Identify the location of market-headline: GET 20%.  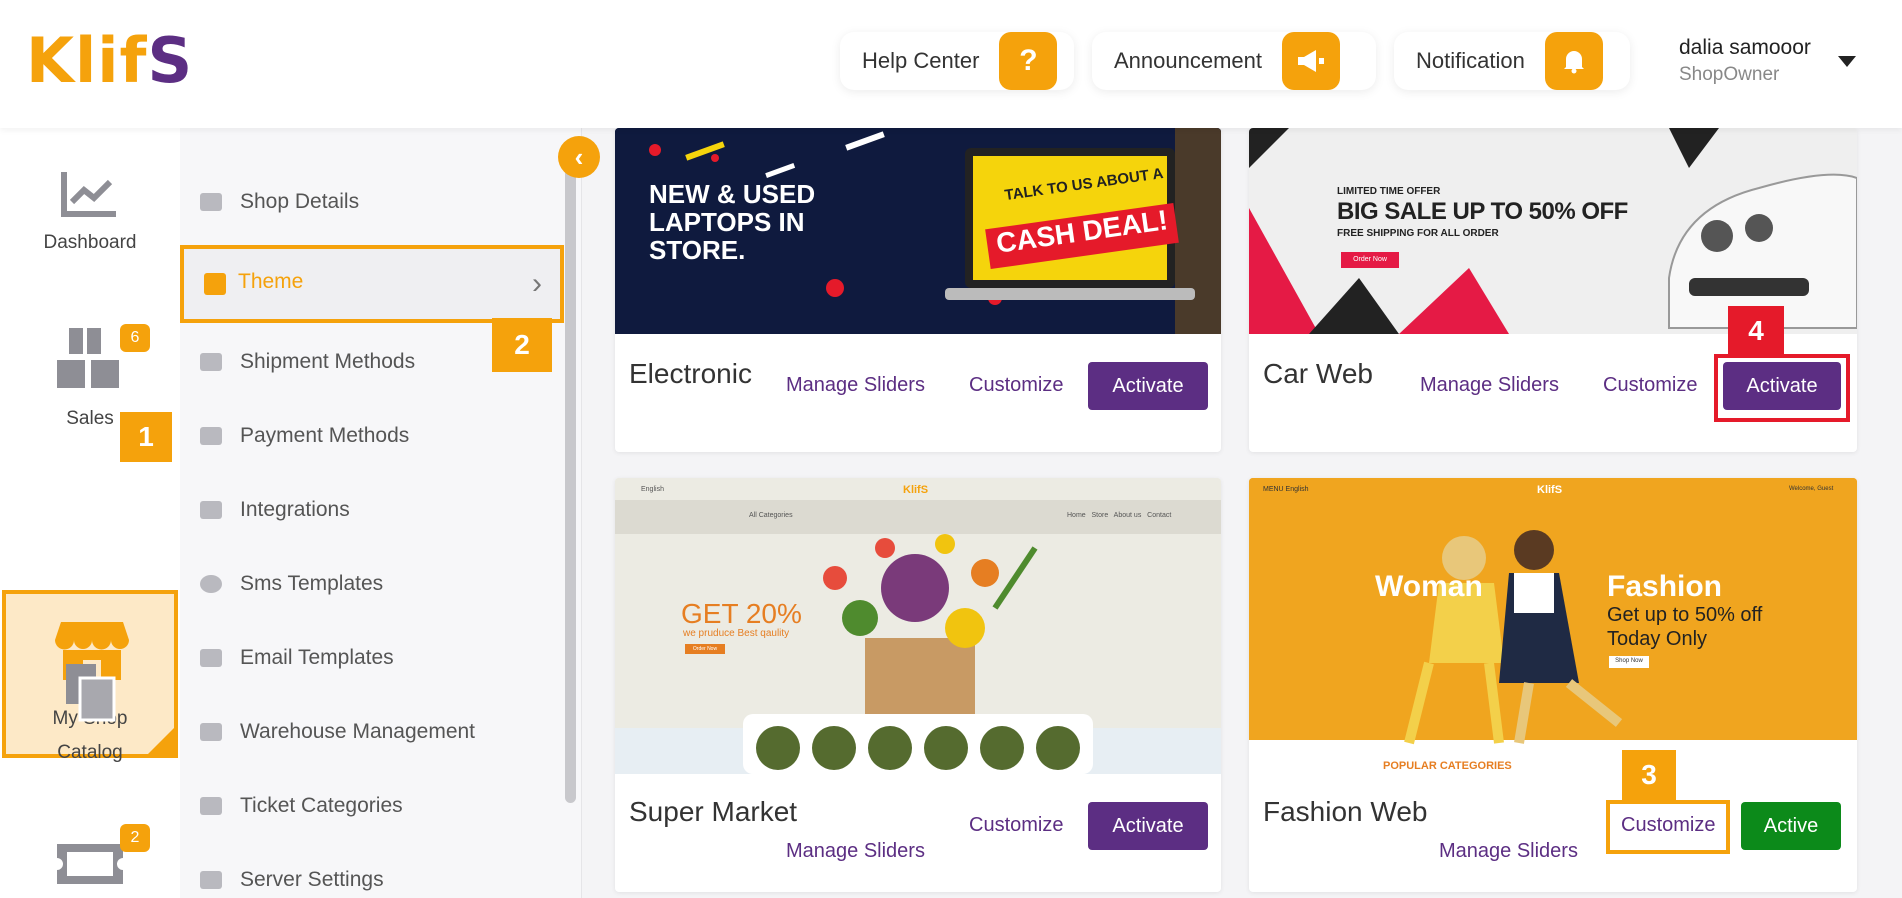
(741, 613).